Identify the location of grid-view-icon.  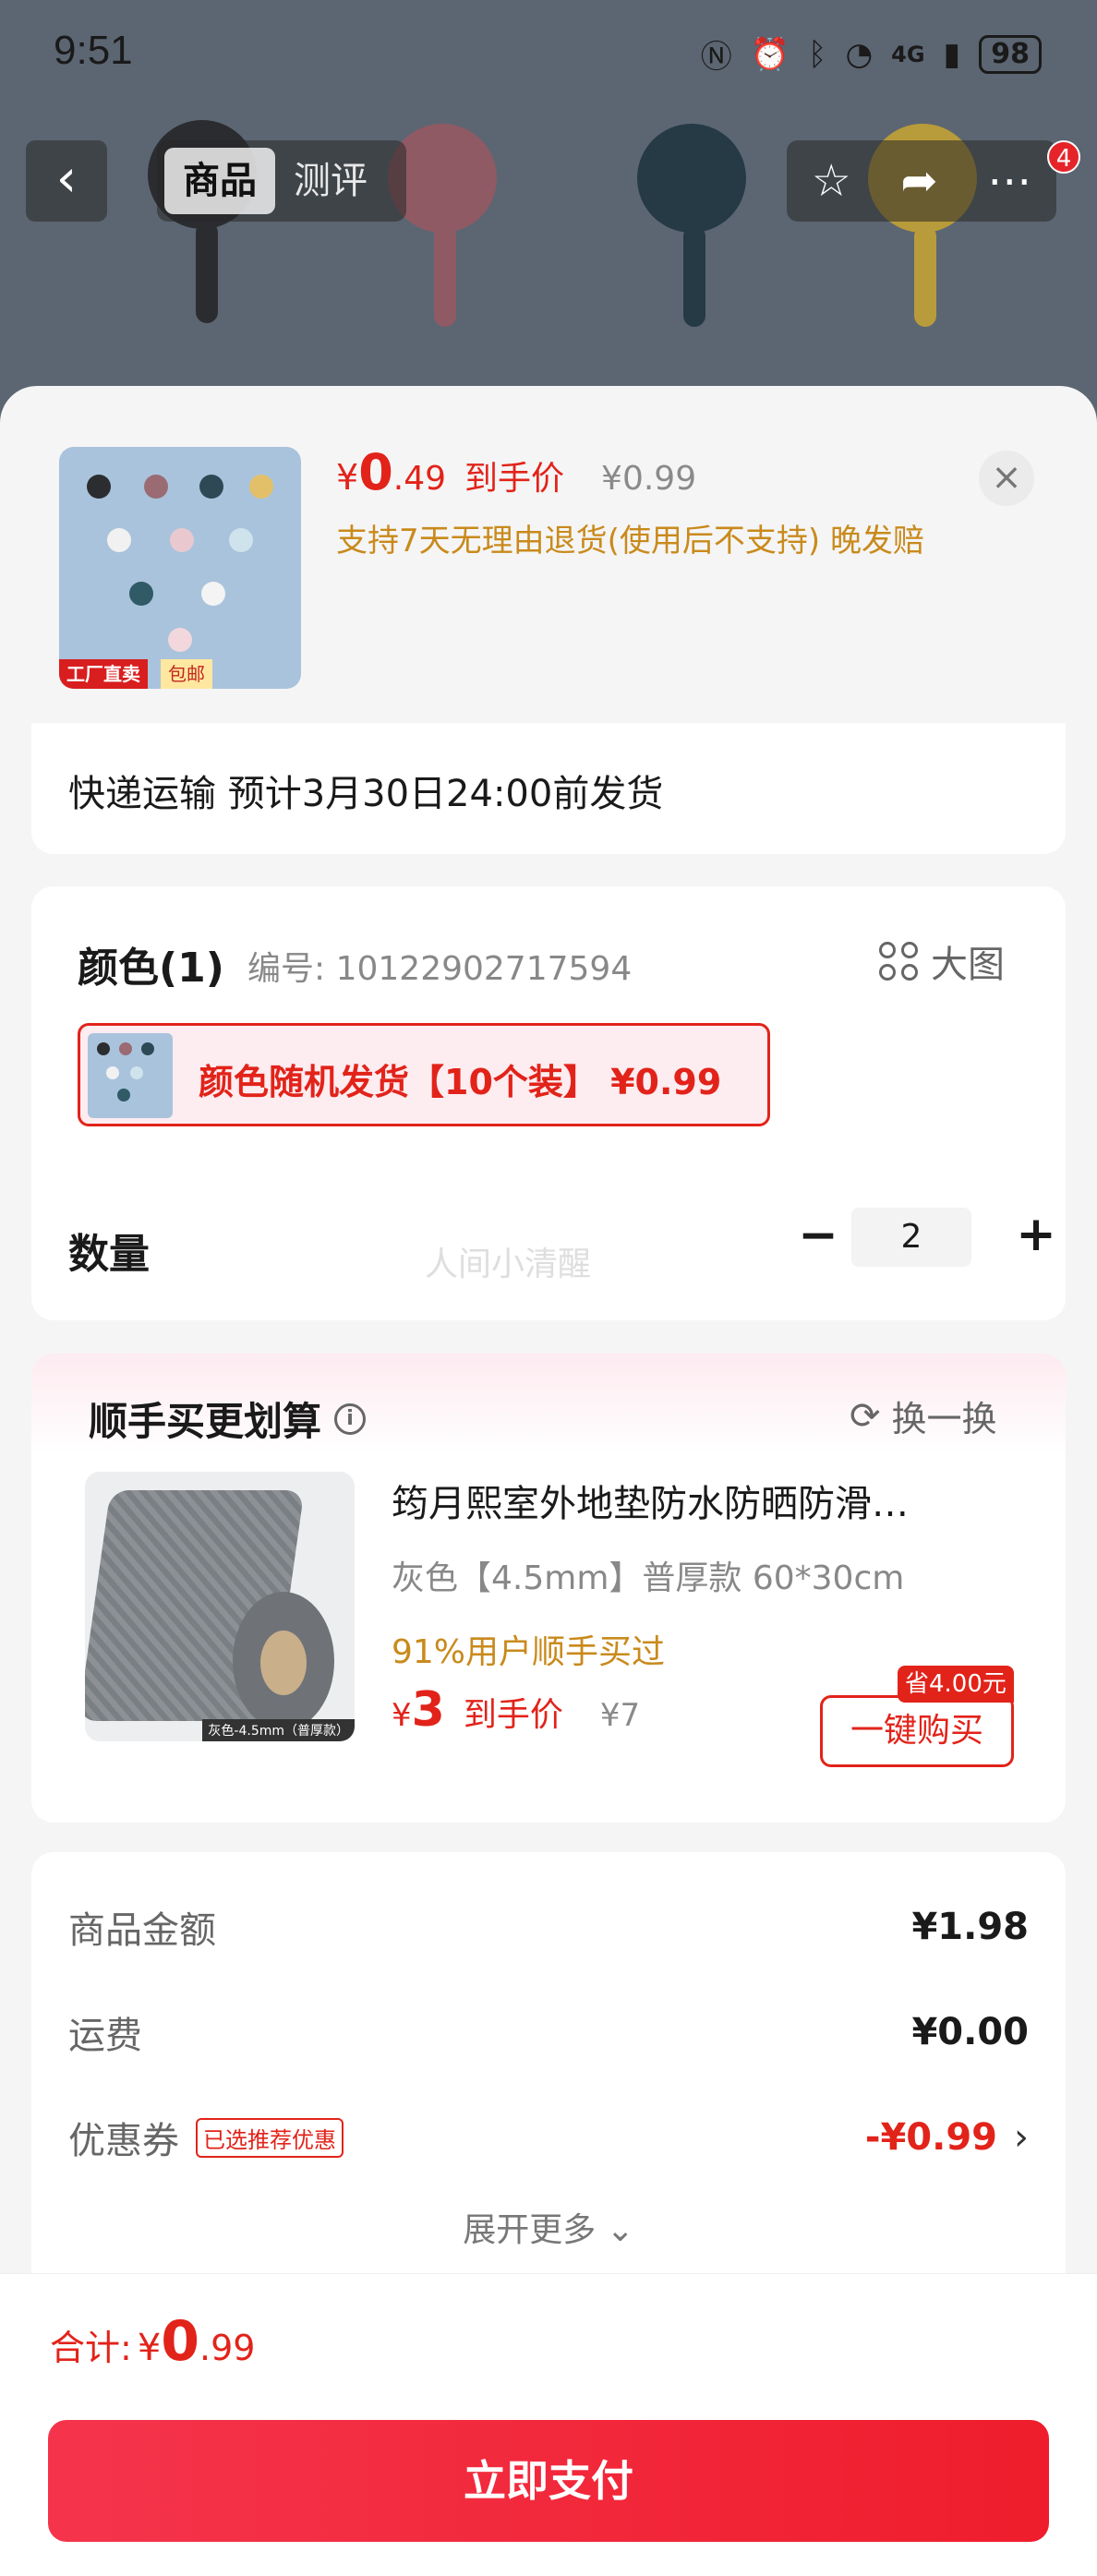
(898, 961).